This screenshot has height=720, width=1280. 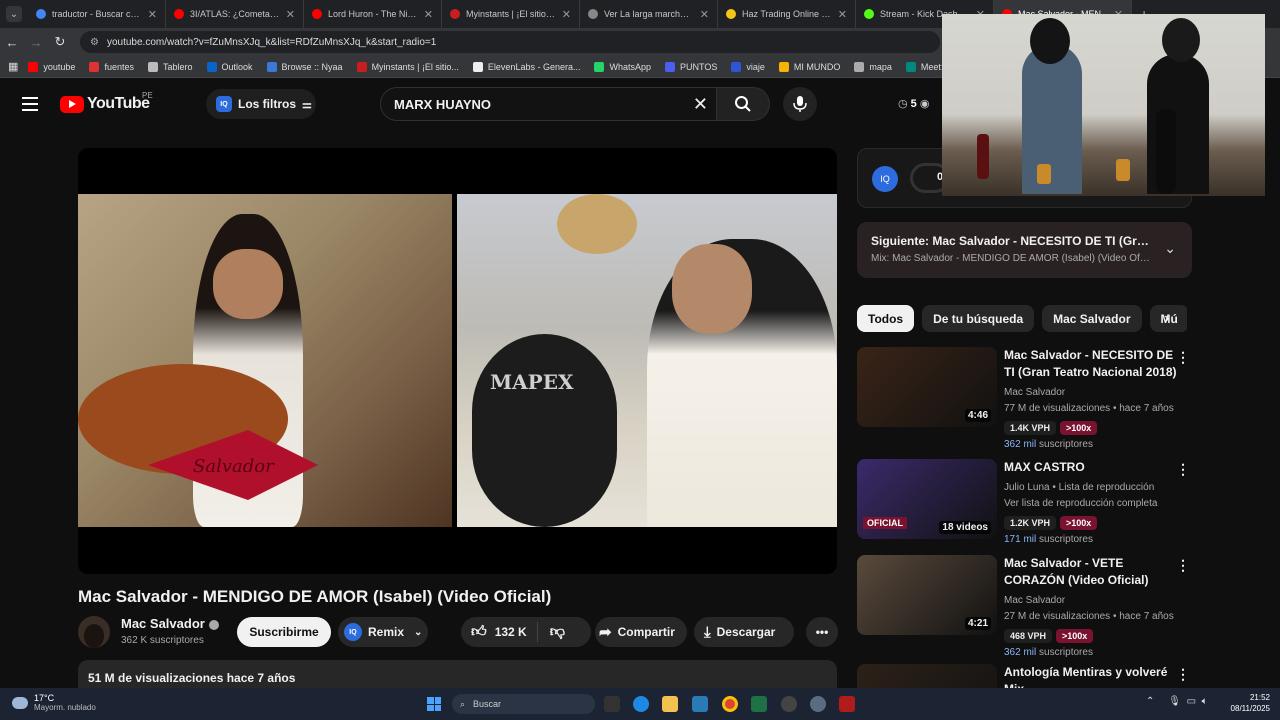 What do you see at coordinates (927, 387) in the screenshot?
I see `video-thumbnail: 4:46` at bounding box center [927, 387].